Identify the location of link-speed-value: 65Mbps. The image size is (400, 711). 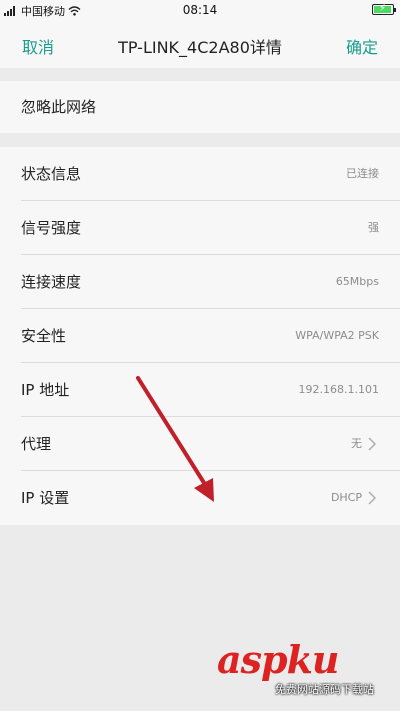
(357, 281).